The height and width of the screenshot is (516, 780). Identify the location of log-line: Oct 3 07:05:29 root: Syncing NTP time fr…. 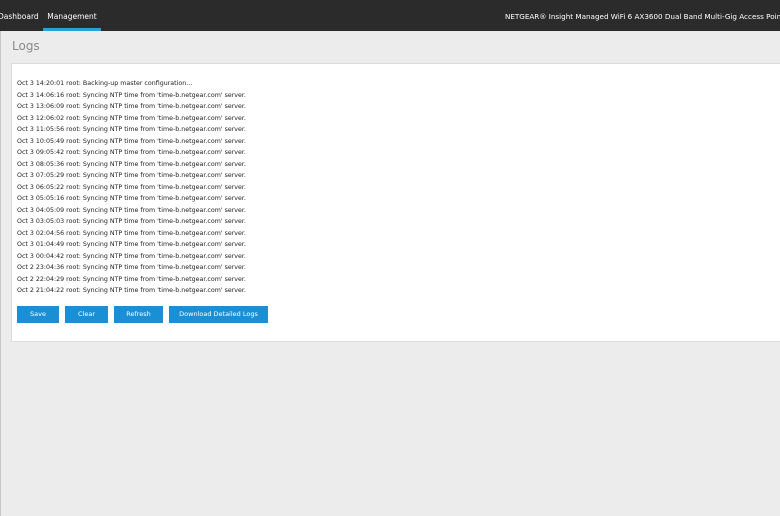
(131, 175).